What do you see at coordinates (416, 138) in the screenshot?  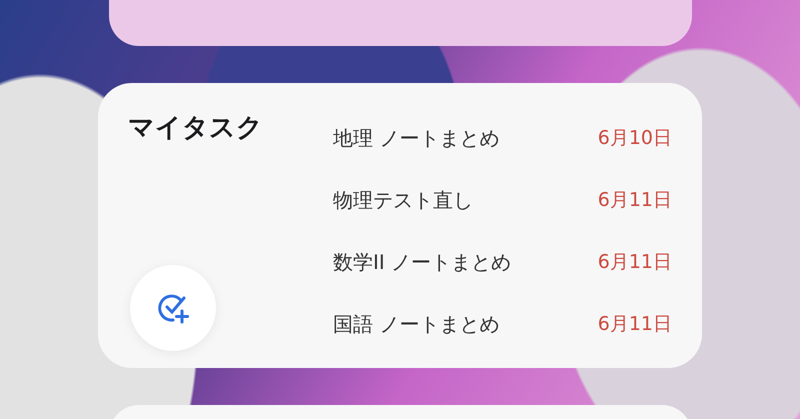 I see `task-title: 地理 ノートまとめ` at bounding box center [416, 138].